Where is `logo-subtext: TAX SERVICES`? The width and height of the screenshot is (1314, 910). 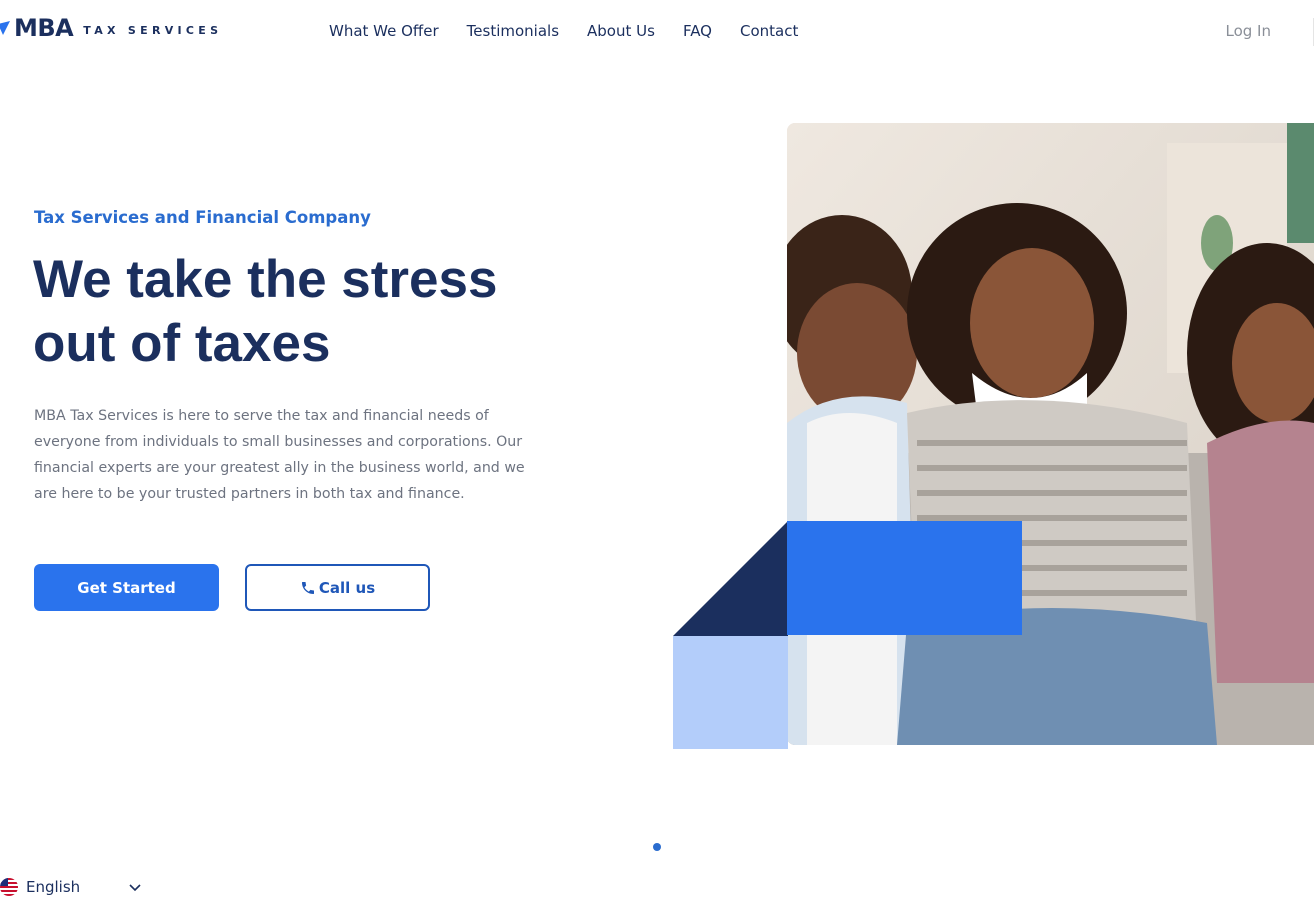
logo-subtext: TAX SERVICES is located at coordinates (153, 30).